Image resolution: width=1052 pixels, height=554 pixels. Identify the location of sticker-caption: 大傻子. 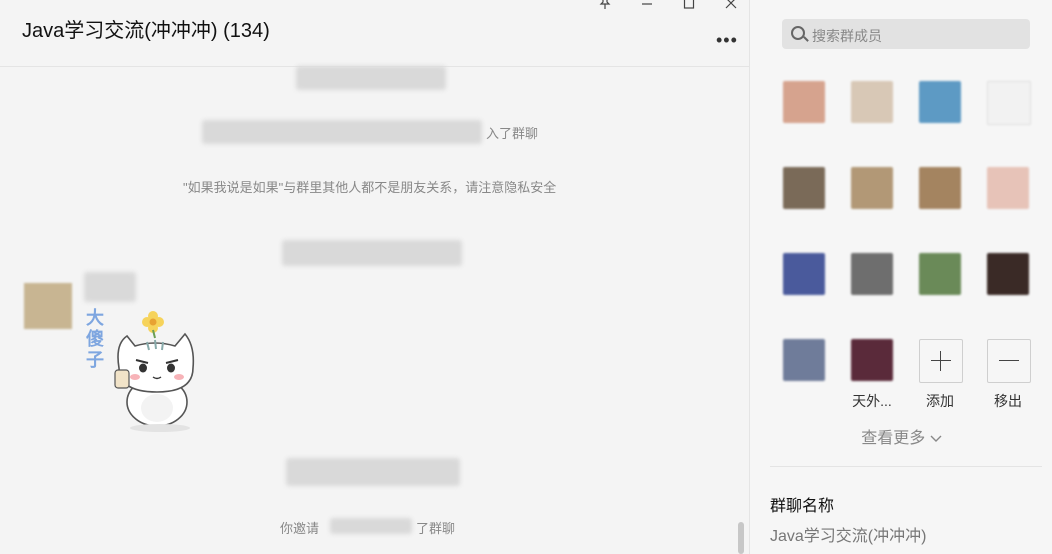
(95, 339).